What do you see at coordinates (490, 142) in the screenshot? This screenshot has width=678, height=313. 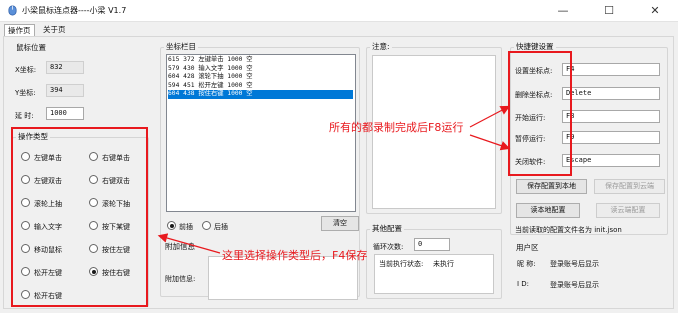 I see `arrow-to-pause-hotkey` at bounding box center [490, 142].